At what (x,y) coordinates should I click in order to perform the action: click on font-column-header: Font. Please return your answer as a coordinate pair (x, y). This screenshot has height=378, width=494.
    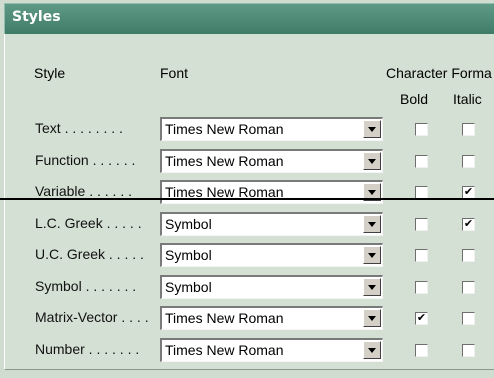
    Looking at the image, I should click on (174, 73).